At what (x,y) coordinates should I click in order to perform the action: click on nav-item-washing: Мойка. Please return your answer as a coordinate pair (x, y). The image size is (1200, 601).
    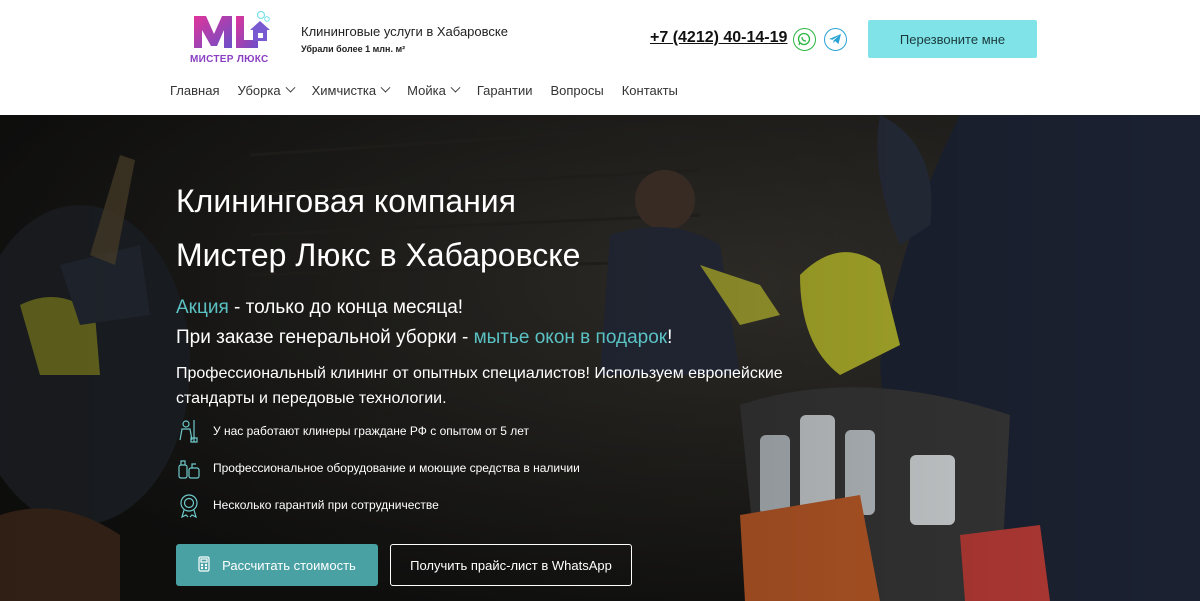
    Looking at the image, I should click on (434, 90).